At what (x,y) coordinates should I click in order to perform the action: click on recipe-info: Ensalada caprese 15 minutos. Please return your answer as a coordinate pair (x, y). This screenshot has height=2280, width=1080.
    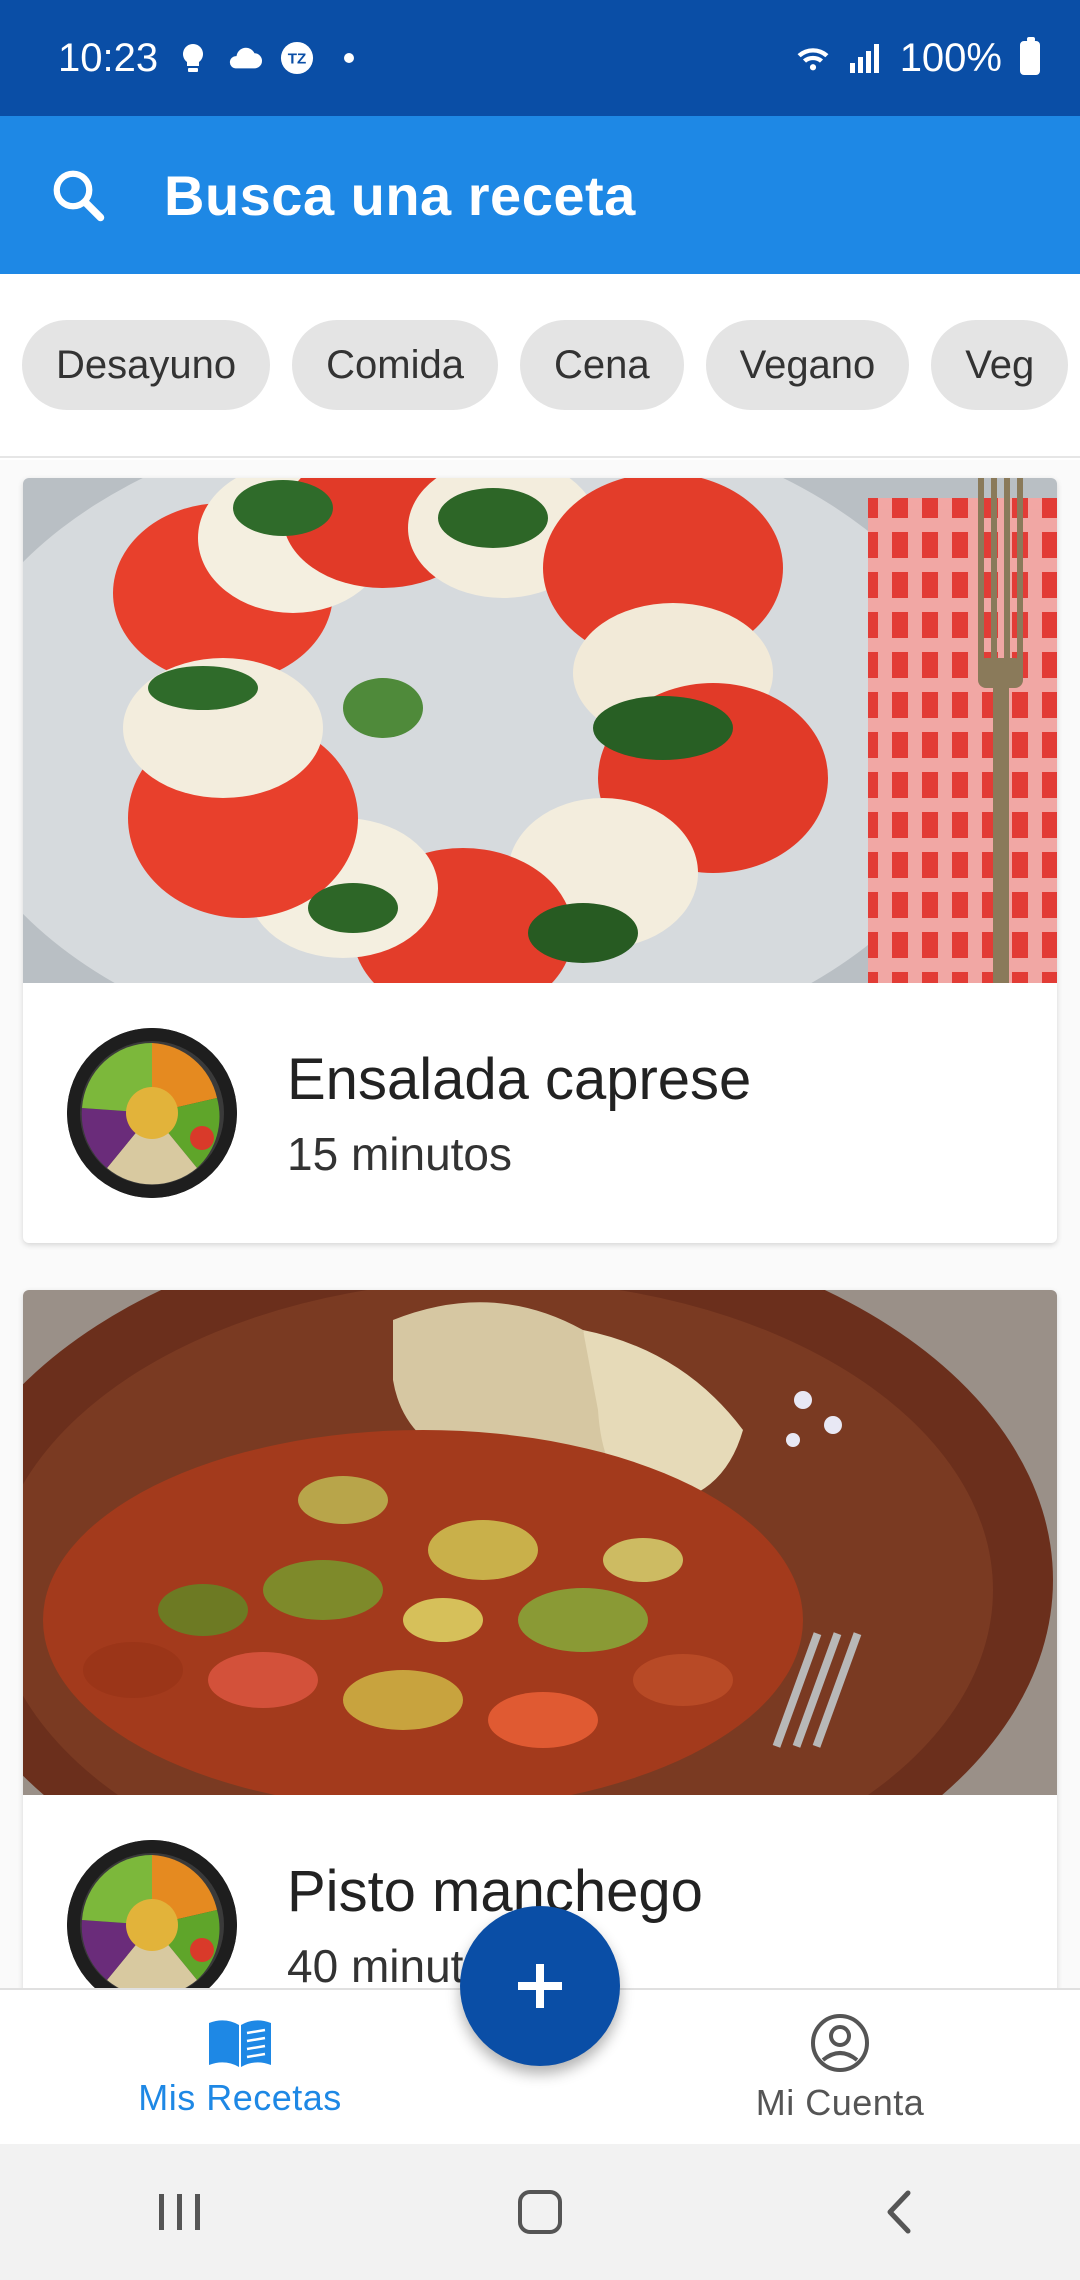
    Looking at the image, I should click on (540, 1113).